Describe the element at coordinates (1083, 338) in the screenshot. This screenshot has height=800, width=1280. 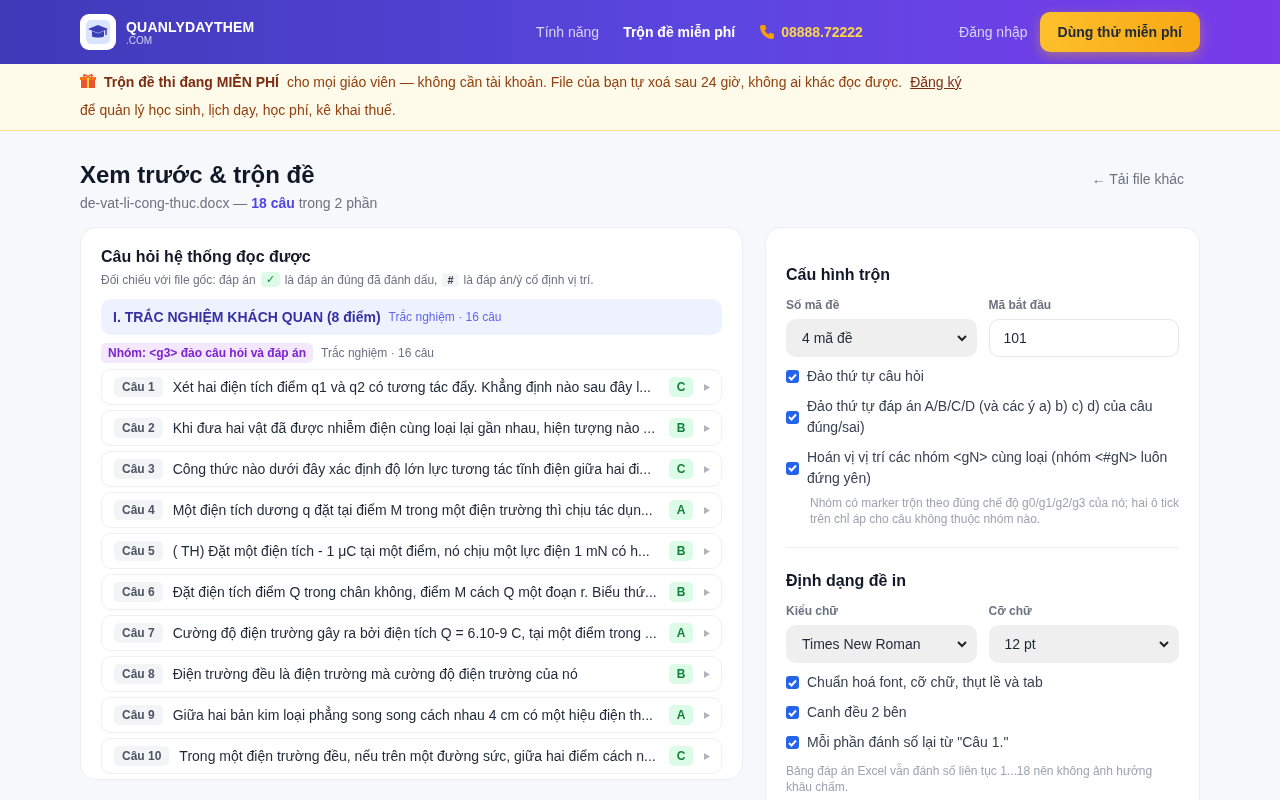
I see `input-field: 101` at that location.